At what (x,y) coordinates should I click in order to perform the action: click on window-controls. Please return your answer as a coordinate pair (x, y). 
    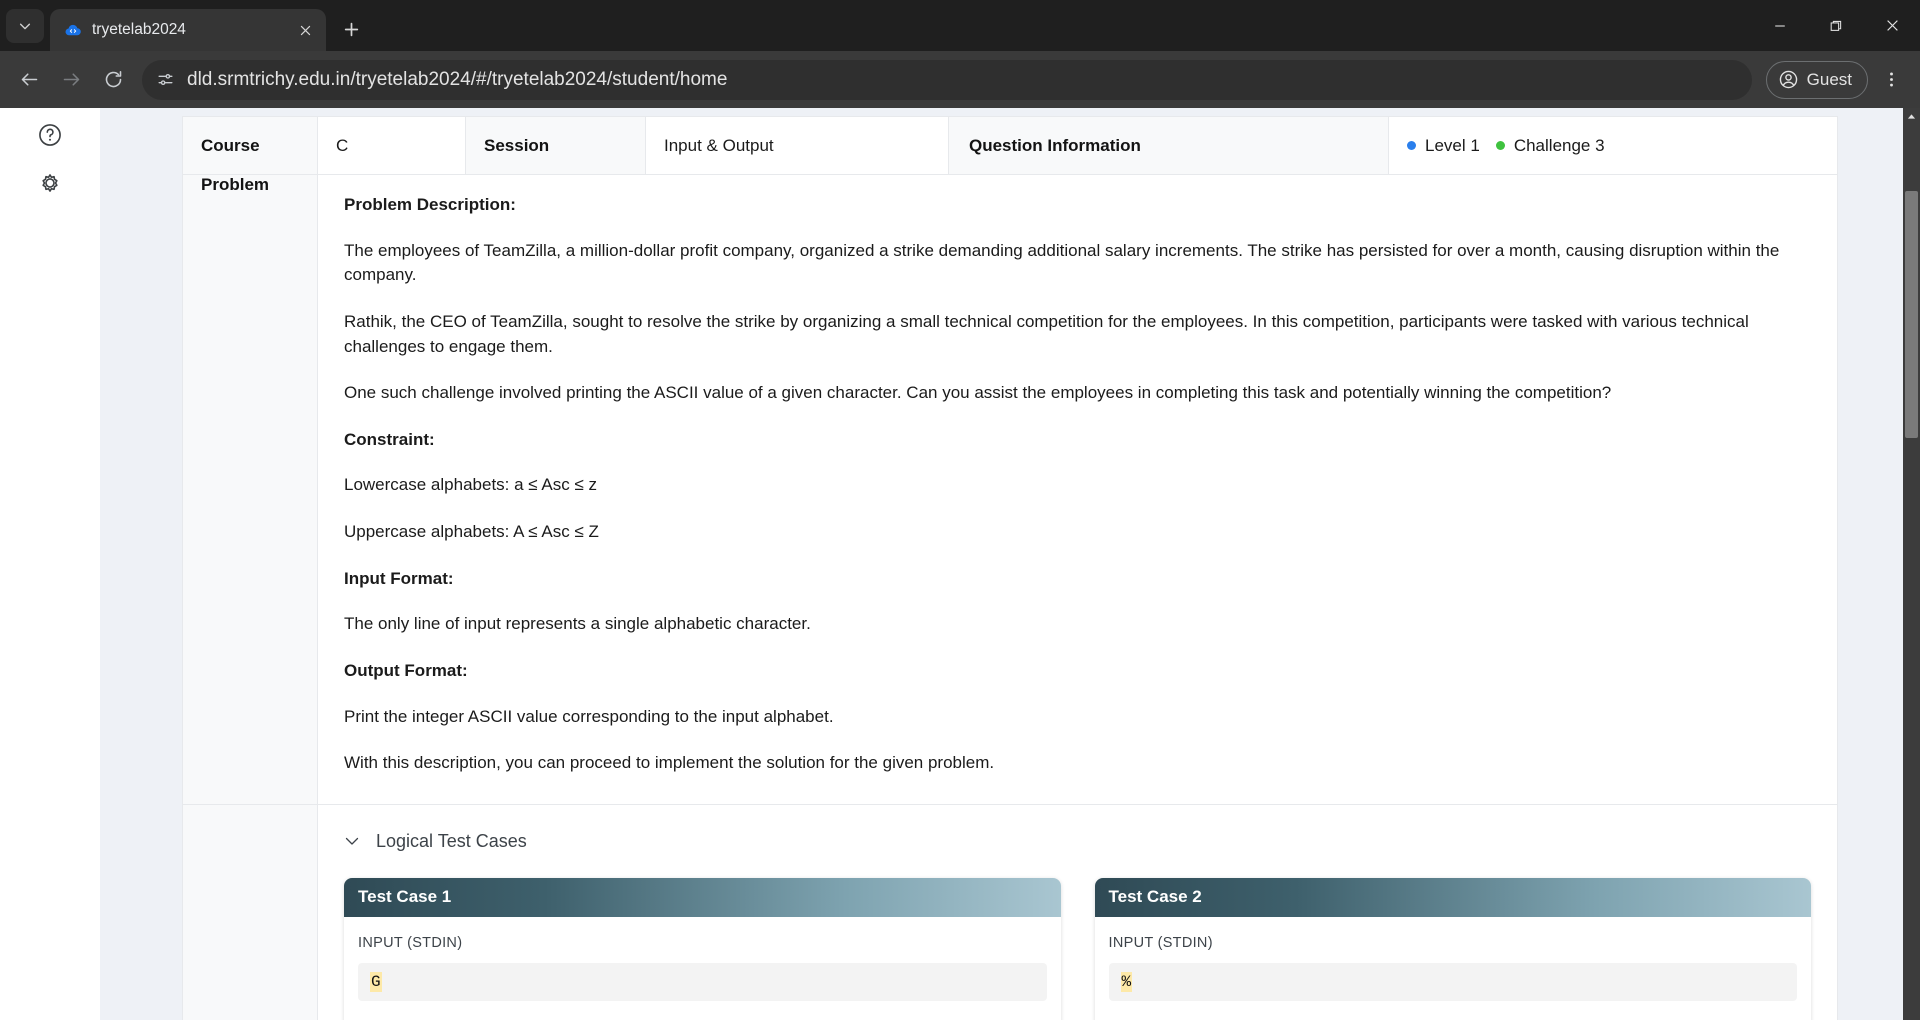
    Looking at the image, I should click on (1836, 25).